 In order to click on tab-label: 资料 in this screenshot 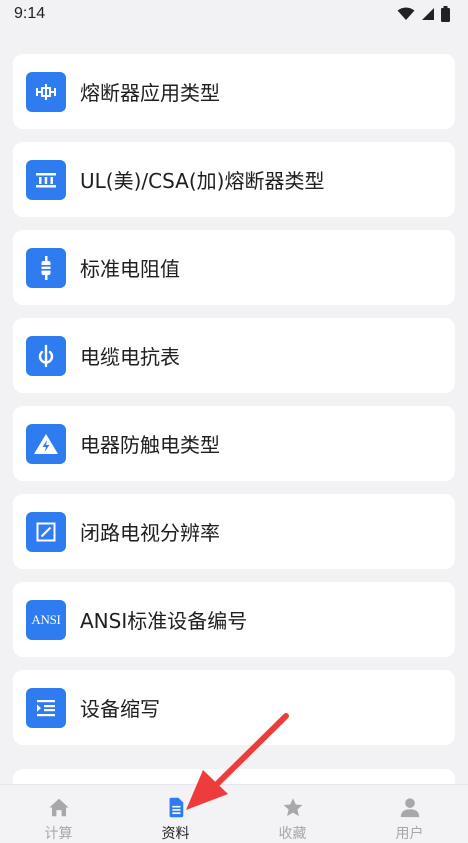, I will do `click(175, 834)`.